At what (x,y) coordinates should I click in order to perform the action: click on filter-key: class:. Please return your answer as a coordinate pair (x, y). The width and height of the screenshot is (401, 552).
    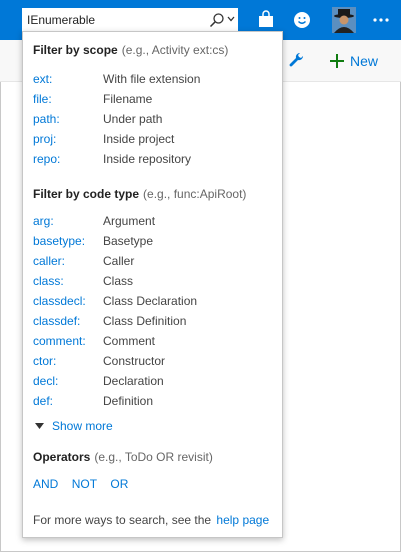
    Looking at the image, I should click on (48, 281).